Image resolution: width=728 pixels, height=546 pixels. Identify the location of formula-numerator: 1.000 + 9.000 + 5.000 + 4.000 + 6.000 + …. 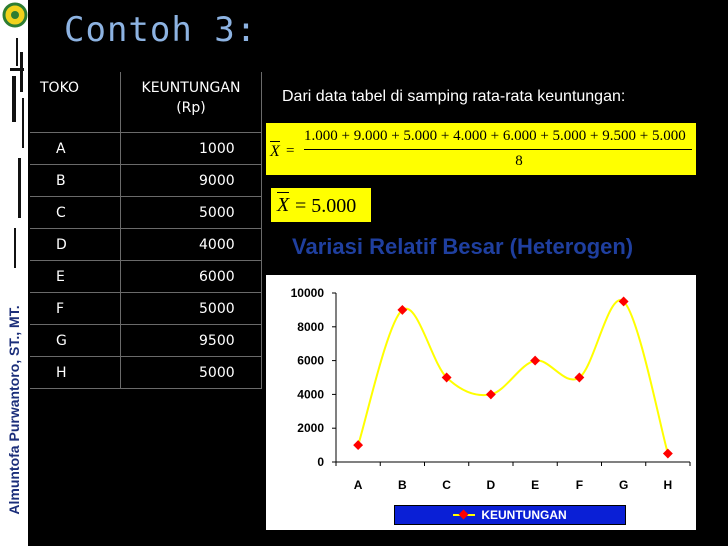
(495, 136).